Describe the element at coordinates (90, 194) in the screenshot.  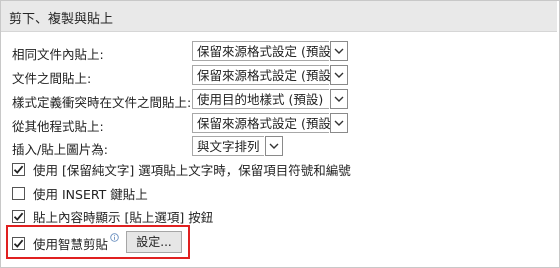
I see `insert-key-paste-label: 使用 INSERT 鍵貼上` at that location.